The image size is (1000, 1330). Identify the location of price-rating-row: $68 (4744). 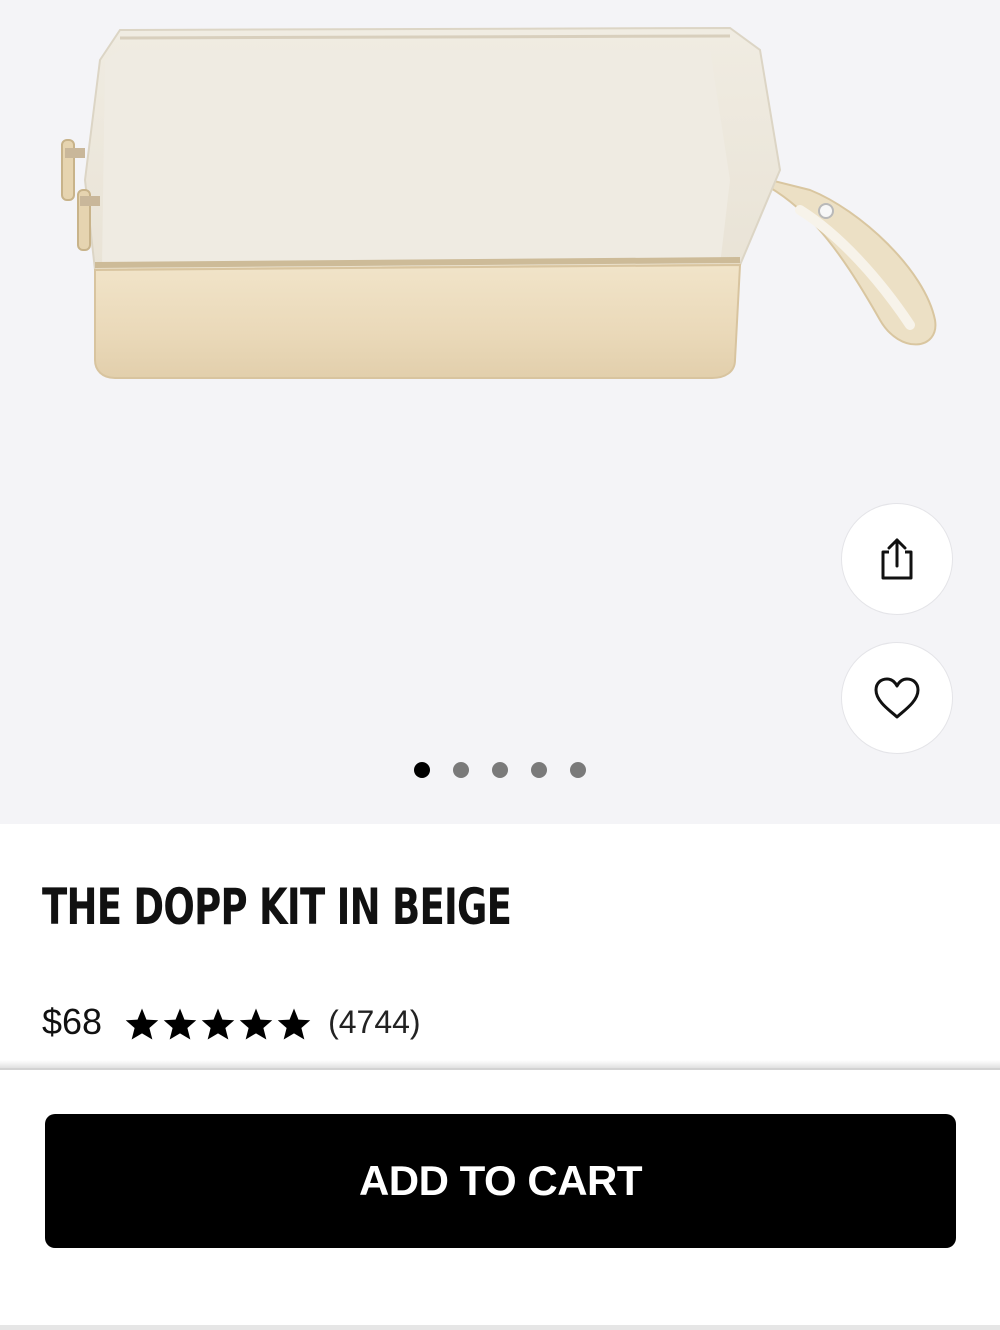
(231, 1022).